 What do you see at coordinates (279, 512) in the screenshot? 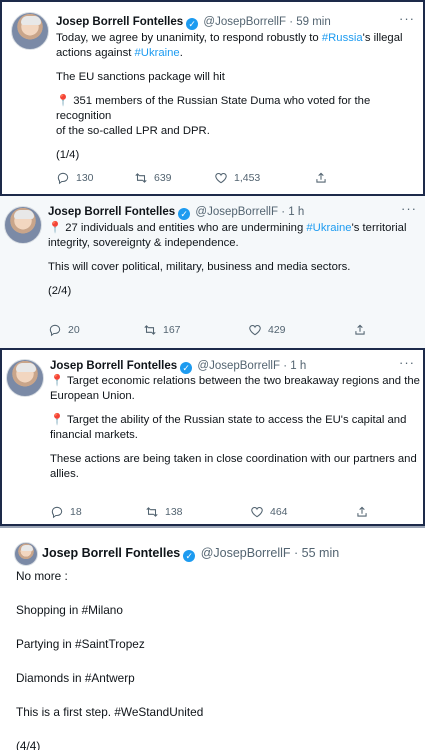
I see `like-count: 464` at bounding box center [279, 512].